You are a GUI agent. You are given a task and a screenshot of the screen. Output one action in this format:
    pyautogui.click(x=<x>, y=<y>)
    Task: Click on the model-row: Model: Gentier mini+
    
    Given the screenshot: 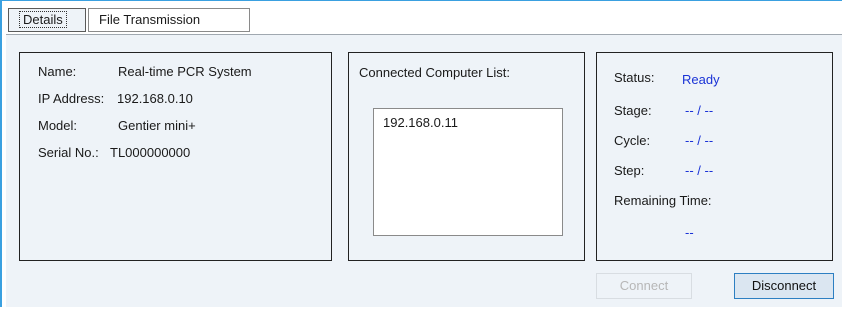 What is the action you would take?
    pyautogui.click(x=117, y=125)
    